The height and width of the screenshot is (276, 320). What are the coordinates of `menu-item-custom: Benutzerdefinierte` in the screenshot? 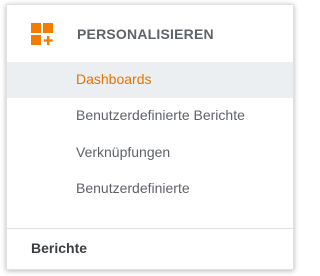 It's located at (150, 189).